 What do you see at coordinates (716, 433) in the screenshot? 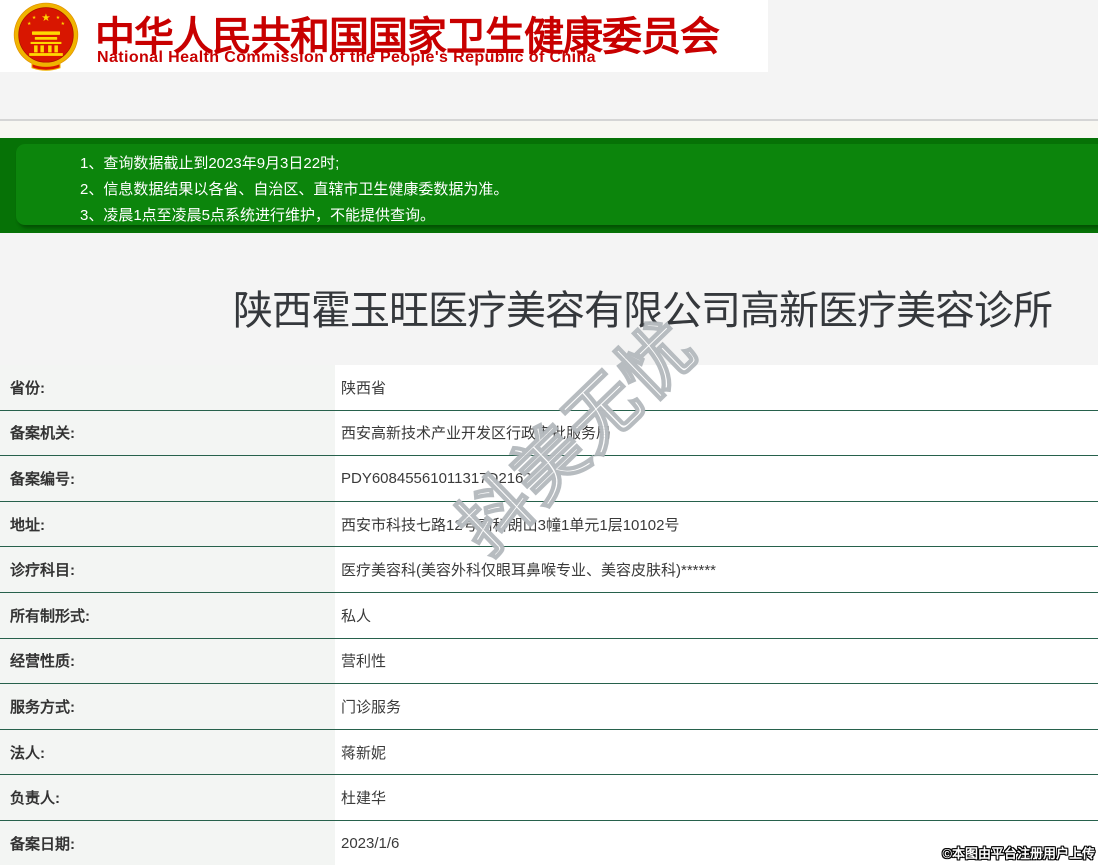
I see `row-value: 西安高新技术产业开发区行政审批服务局` at bounding box center [716, 433].